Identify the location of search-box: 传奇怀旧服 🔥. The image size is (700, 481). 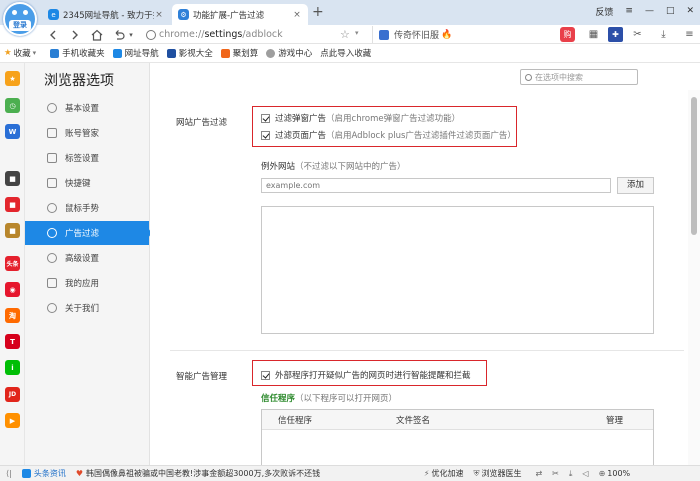
(462, 34).